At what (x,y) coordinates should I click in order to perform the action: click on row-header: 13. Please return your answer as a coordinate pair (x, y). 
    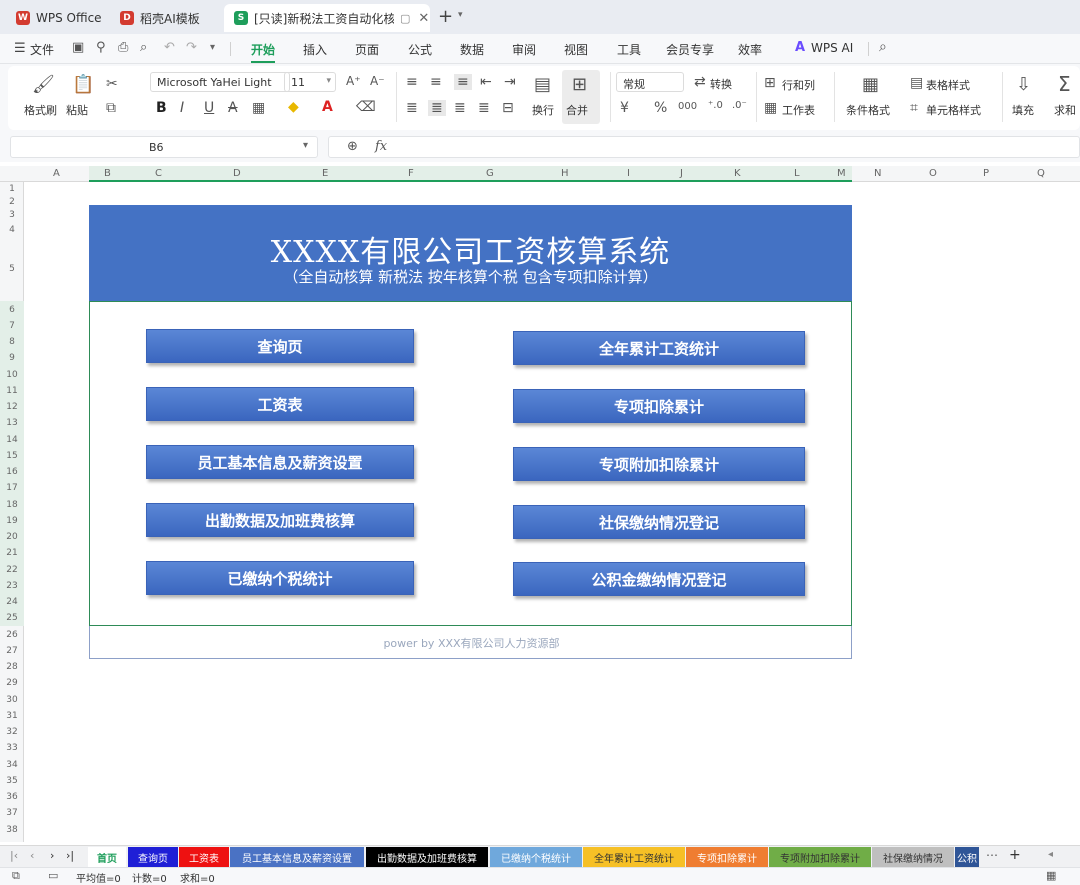
    Looking at the image, I should click on (12, 423).